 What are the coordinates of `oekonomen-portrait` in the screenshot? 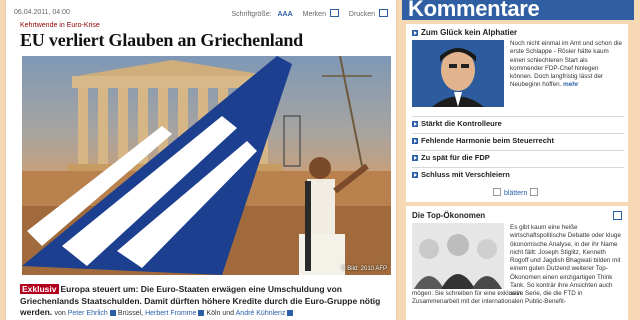 It's located at (458, 256).